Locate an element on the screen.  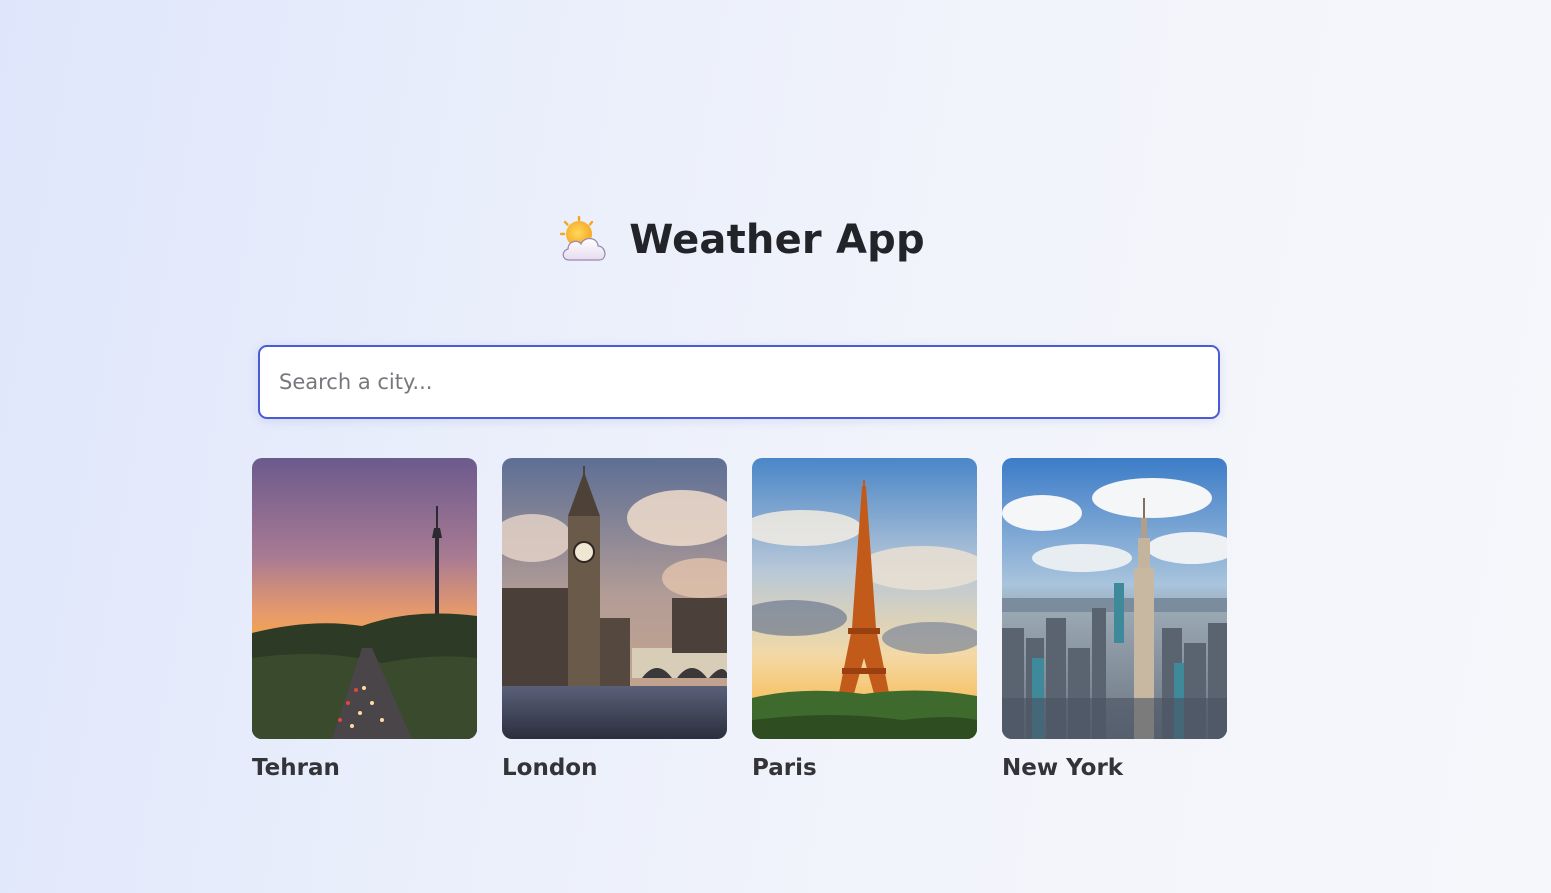
city-card-london: London is located at coordinates (614, 620).